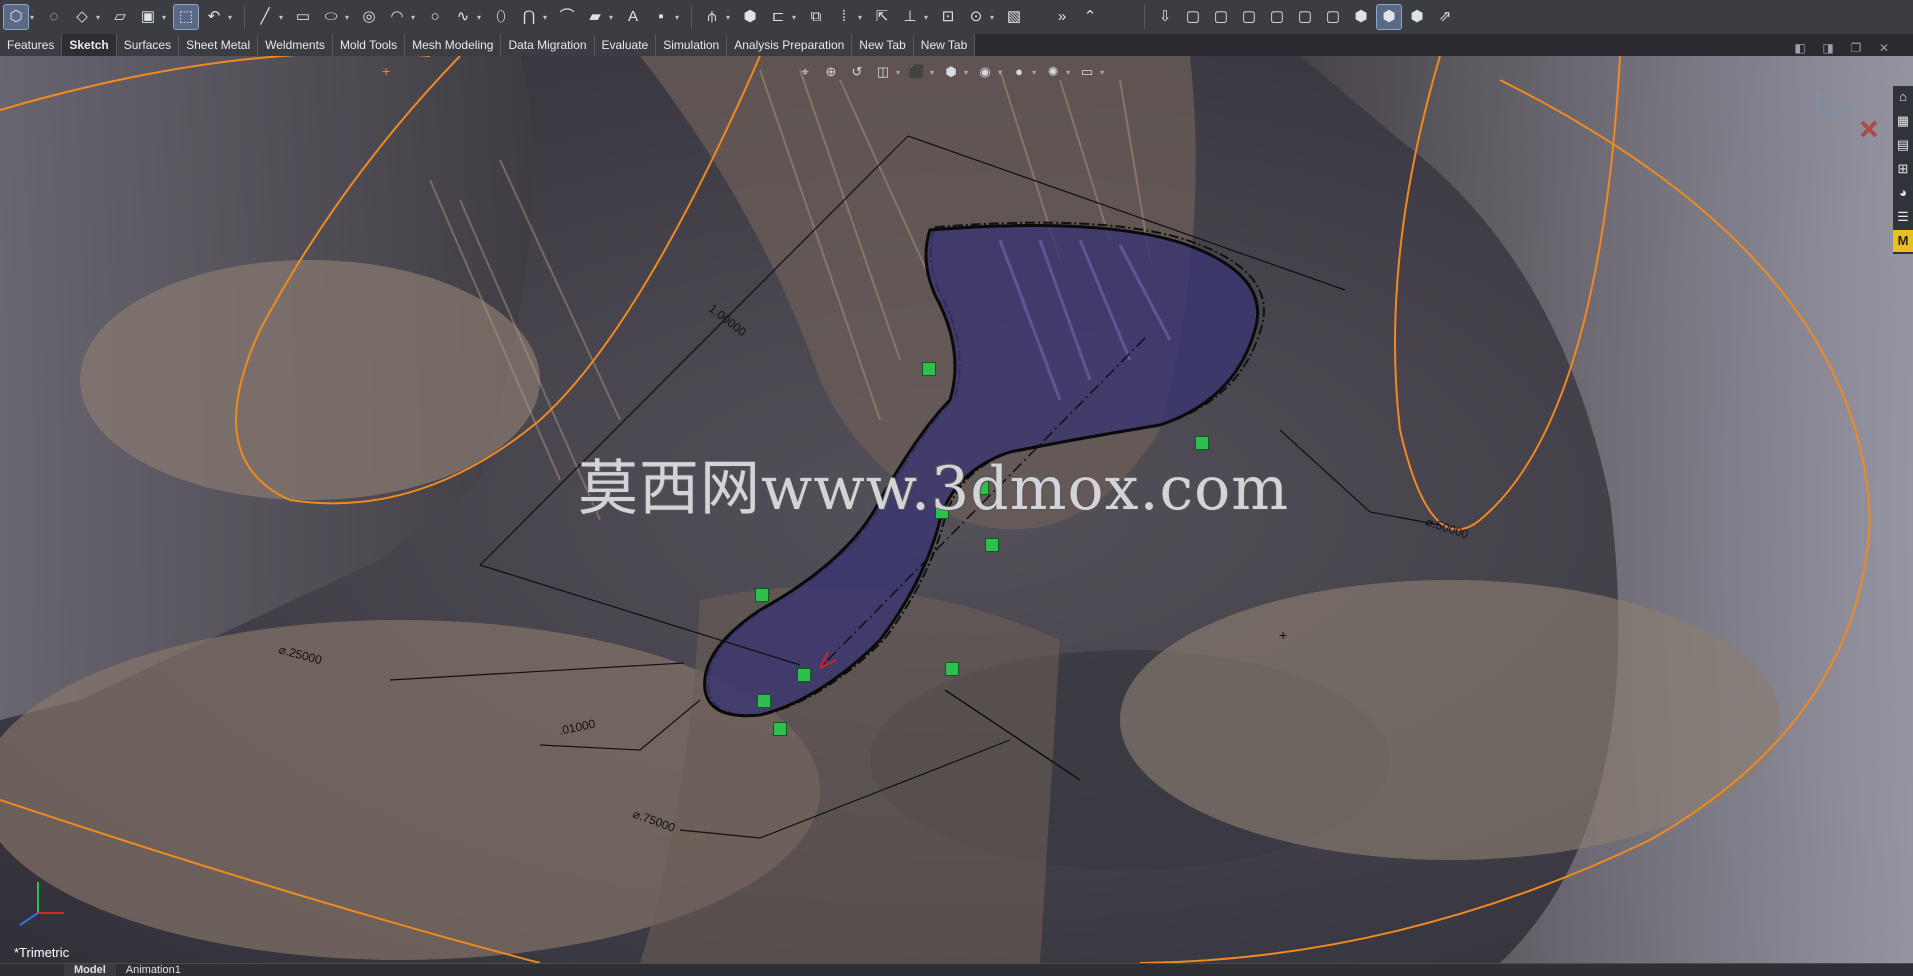 This screenshot has height=976, width=1913. I want to click on zoom-to-fit-icon: ⌖, so click(805, 72).